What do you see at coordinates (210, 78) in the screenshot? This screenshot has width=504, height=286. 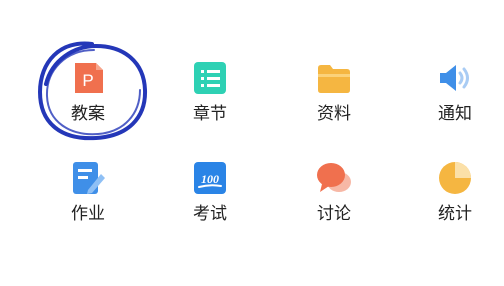 I see `list-icon` at bounding box center [210, 78].